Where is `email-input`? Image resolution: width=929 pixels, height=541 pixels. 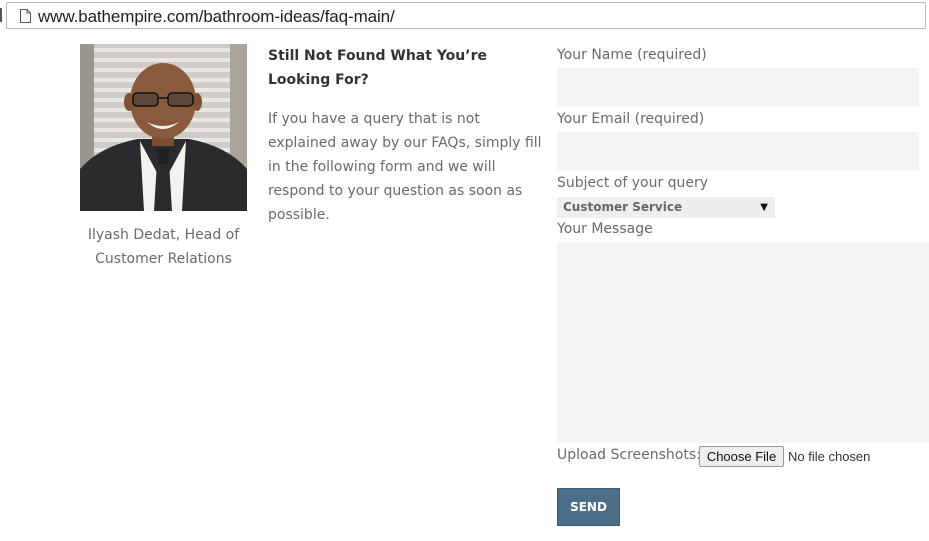
email-input is located at coordinates (738, 151).